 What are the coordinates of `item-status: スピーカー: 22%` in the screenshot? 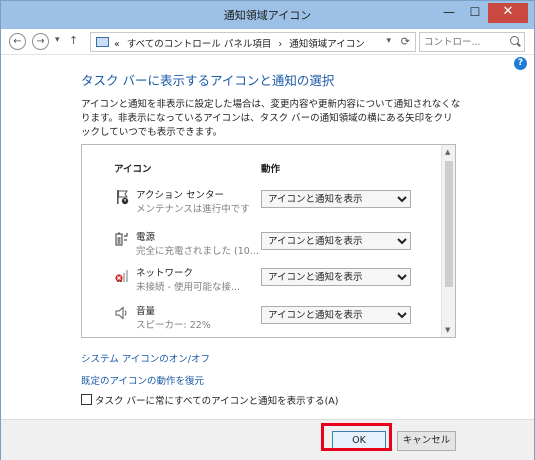 It's located at (173, 325).